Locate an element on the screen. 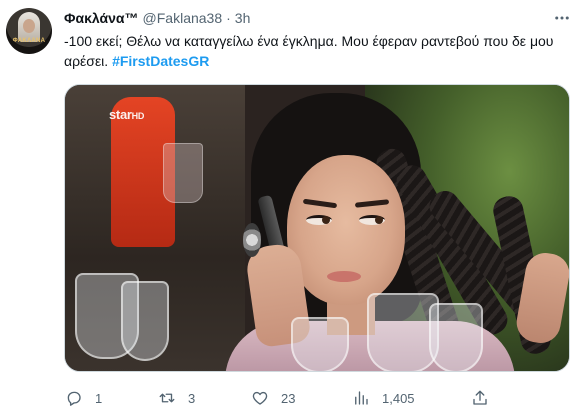 The image size is (588, 420). views-count: 1,405 is located at coordinates (398, 398).